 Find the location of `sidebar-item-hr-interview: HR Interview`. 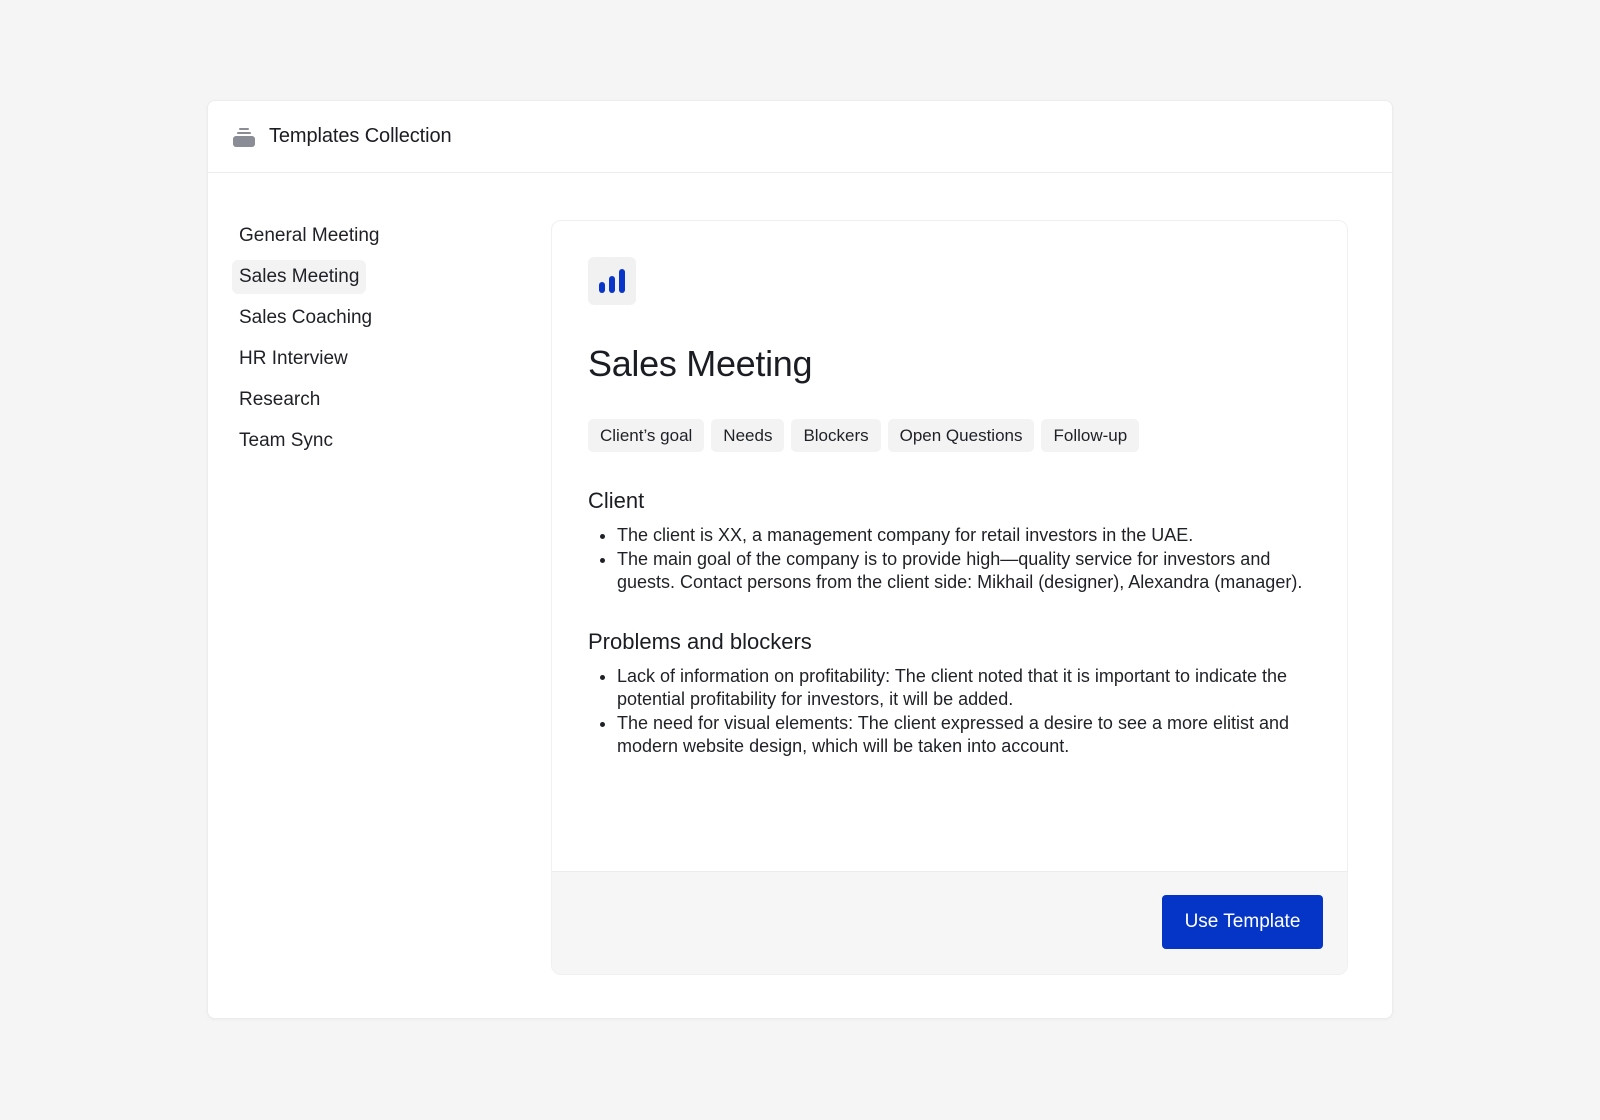

sidebar-item-hr-interview: HR Interview is located at coordinates (293, 359).